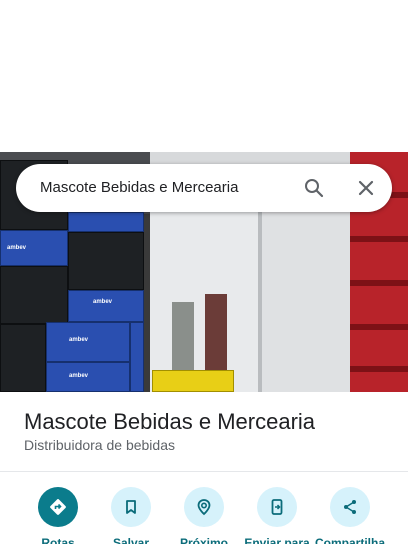 The height and width of the screenshot is (544, 408). What do you see at coordinates (183, 336) in the screenshot?
I see `back-shelf` at bounding box center [183, 336].